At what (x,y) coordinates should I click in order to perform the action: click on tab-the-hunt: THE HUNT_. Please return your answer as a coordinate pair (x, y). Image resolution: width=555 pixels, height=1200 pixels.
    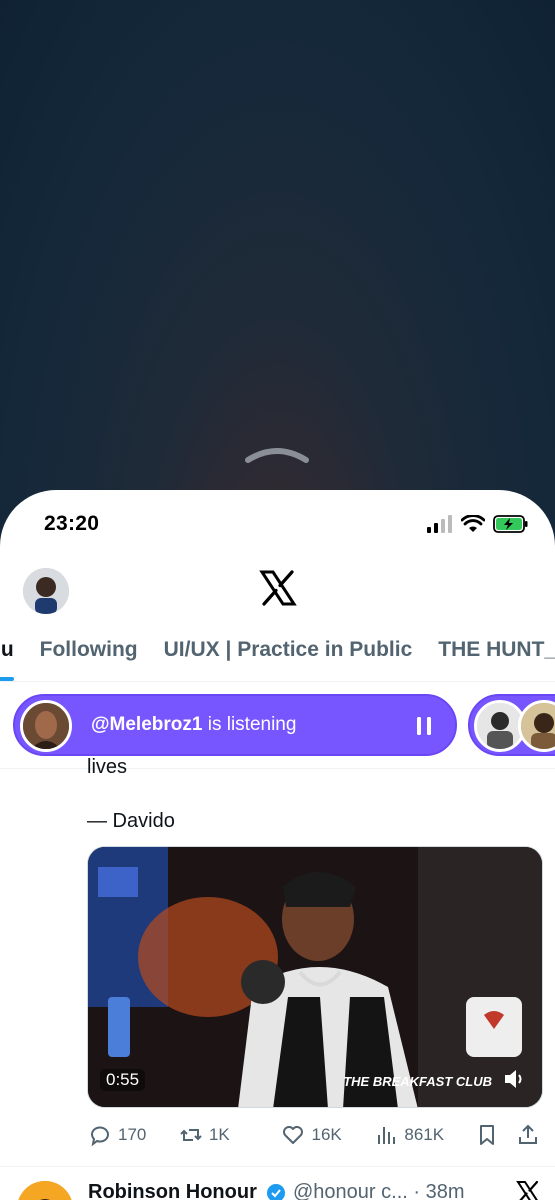
    Looking at the image, I should click on (496, 650).